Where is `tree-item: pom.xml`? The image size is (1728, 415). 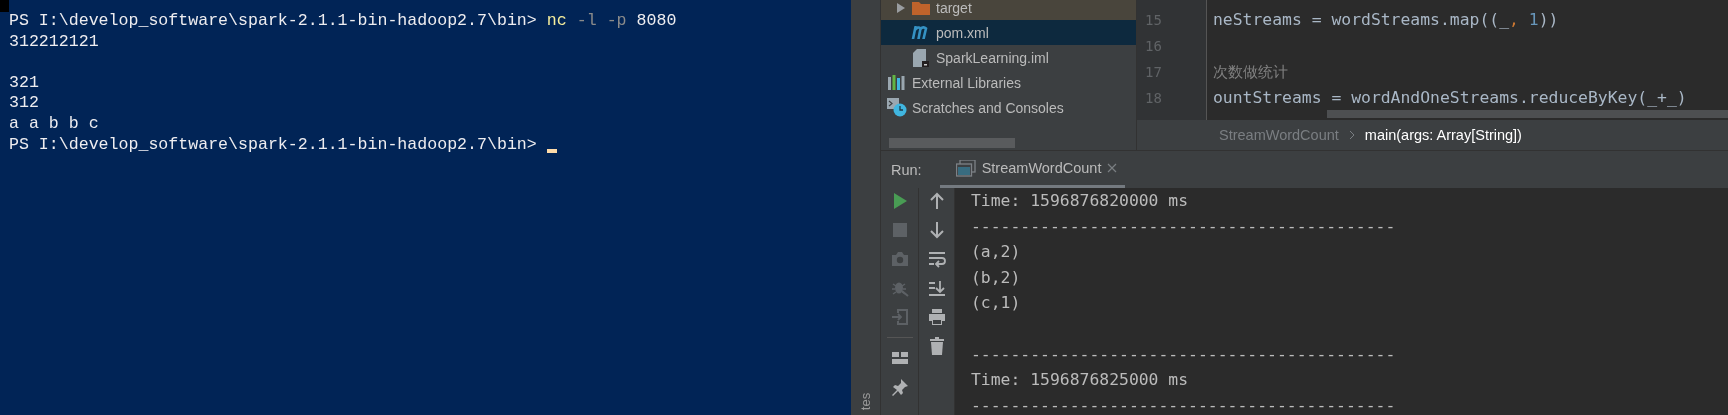
tree-item: pom.xml is located at coordinates (1008, 32).